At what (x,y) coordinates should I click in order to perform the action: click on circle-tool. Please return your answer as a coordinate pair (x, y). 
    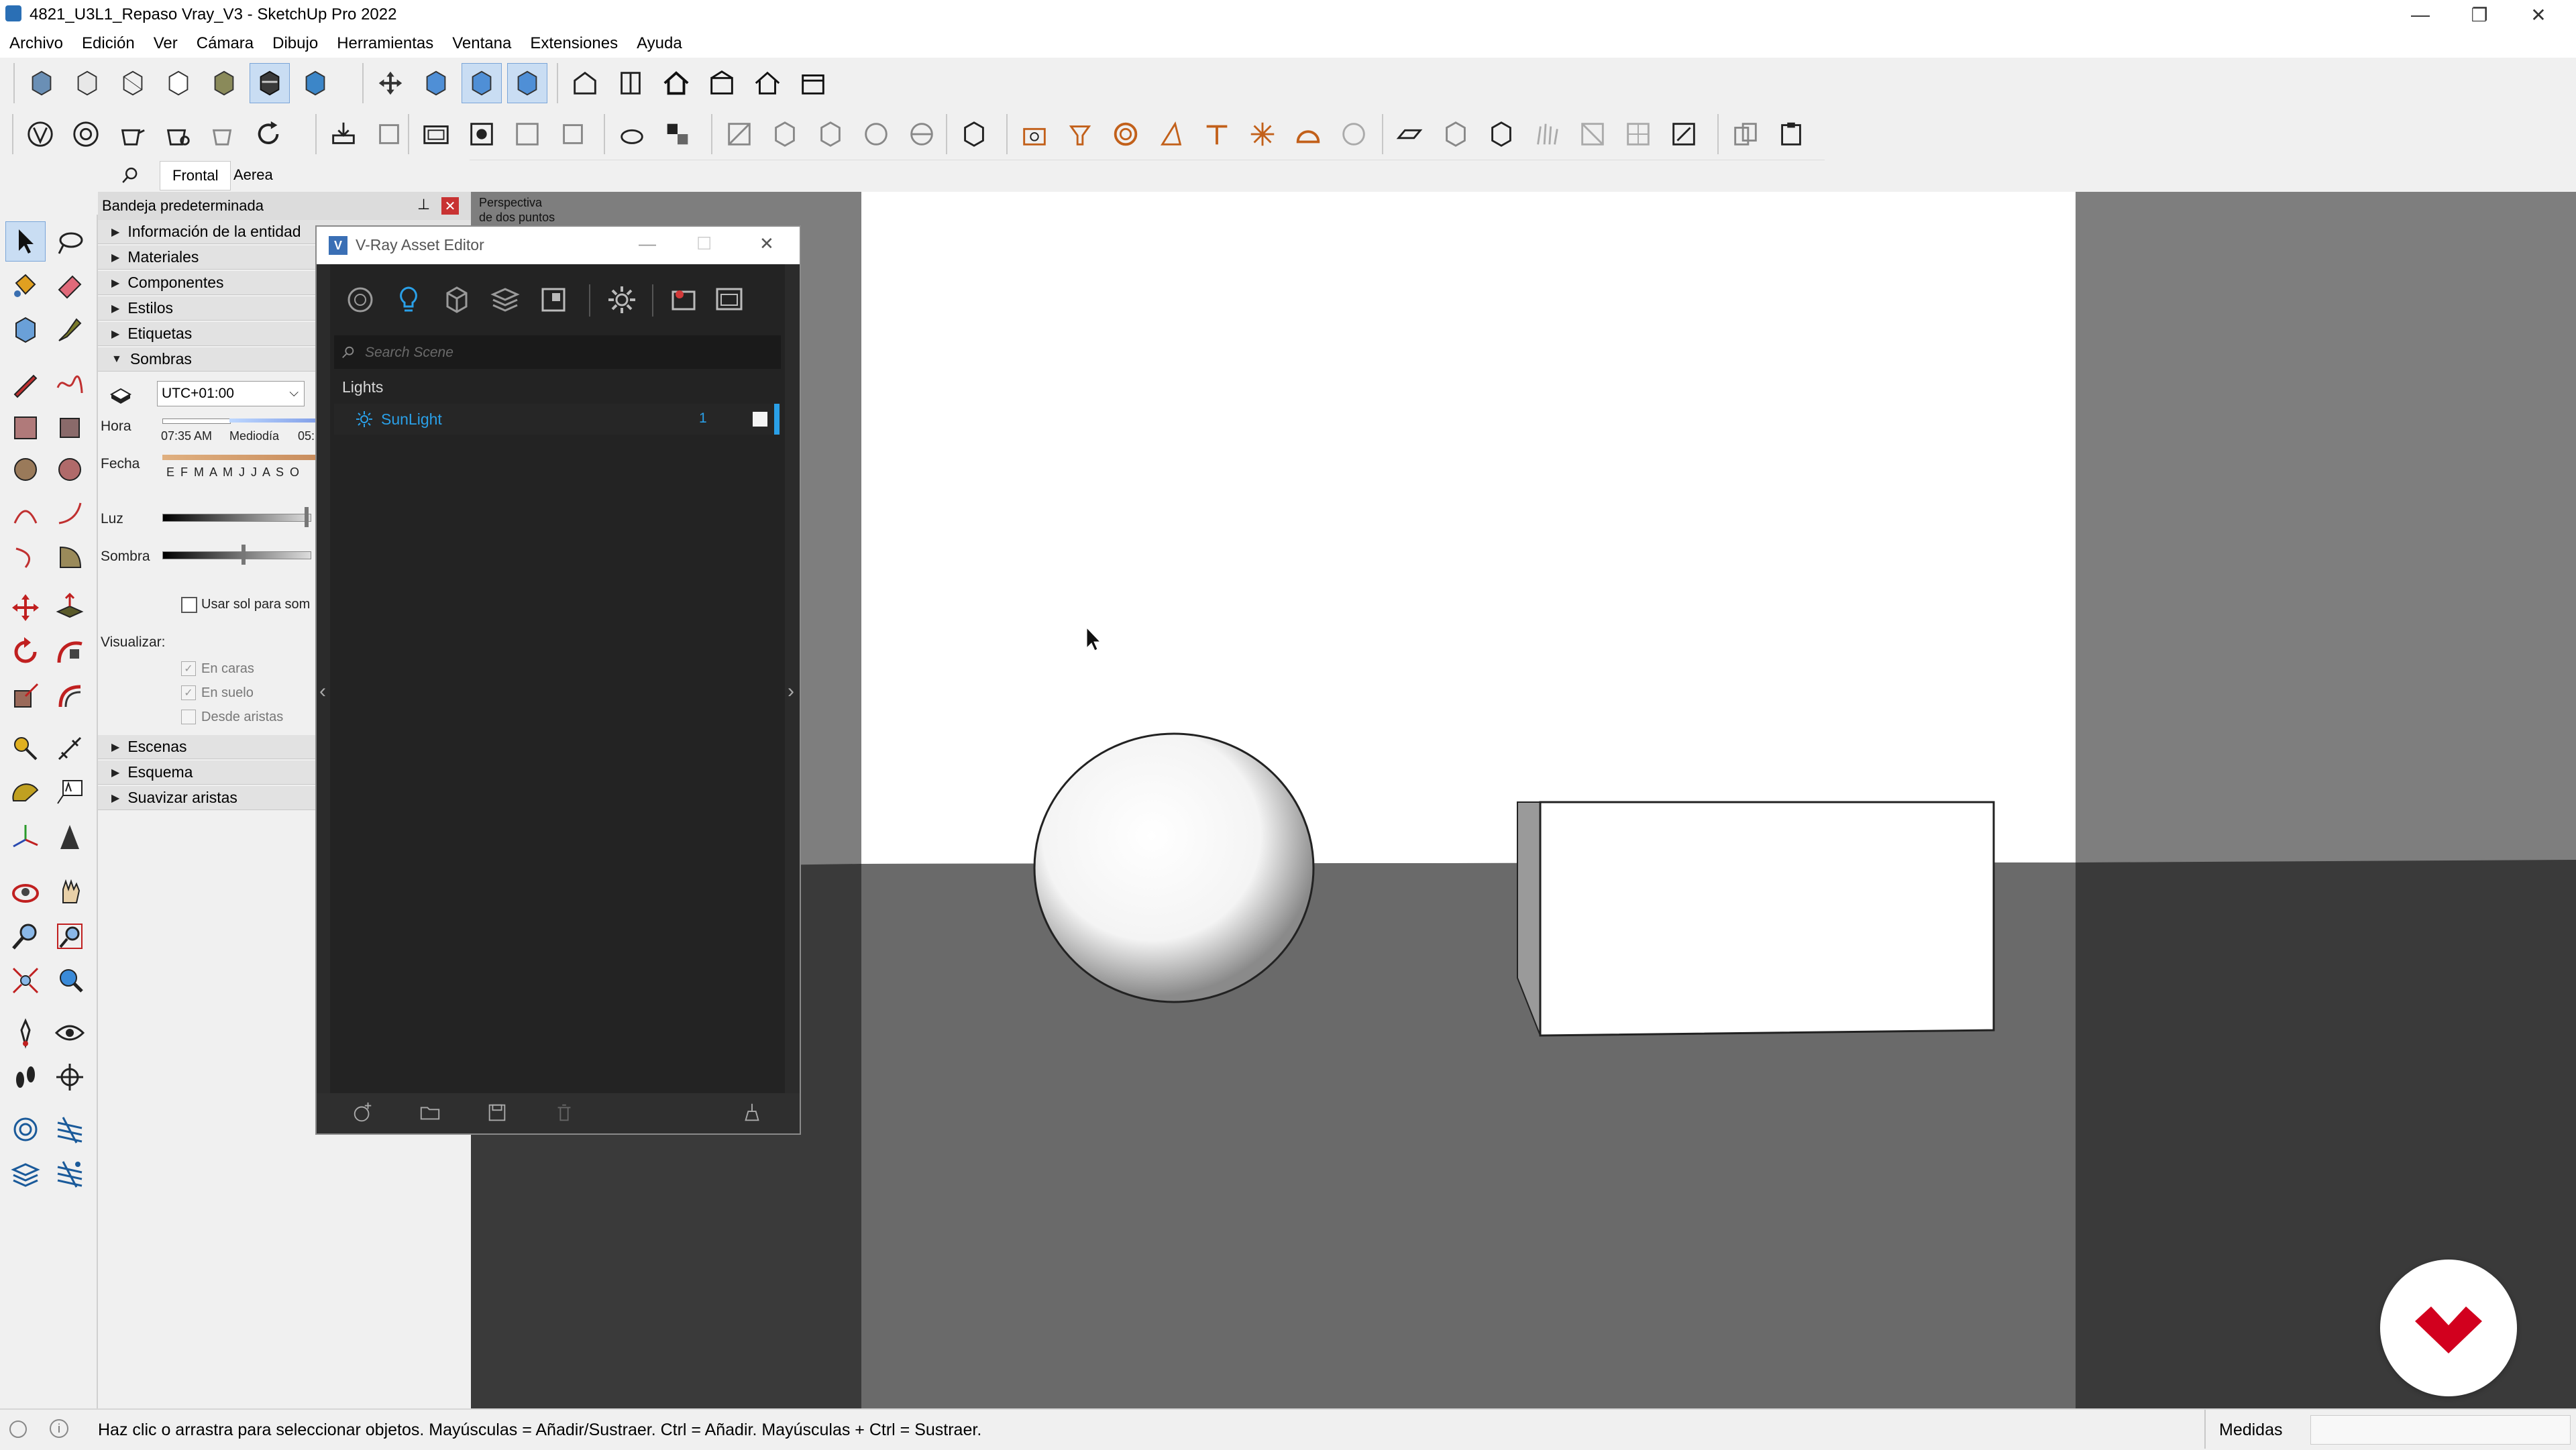
    Looking at the image, I should click on (25, 469).